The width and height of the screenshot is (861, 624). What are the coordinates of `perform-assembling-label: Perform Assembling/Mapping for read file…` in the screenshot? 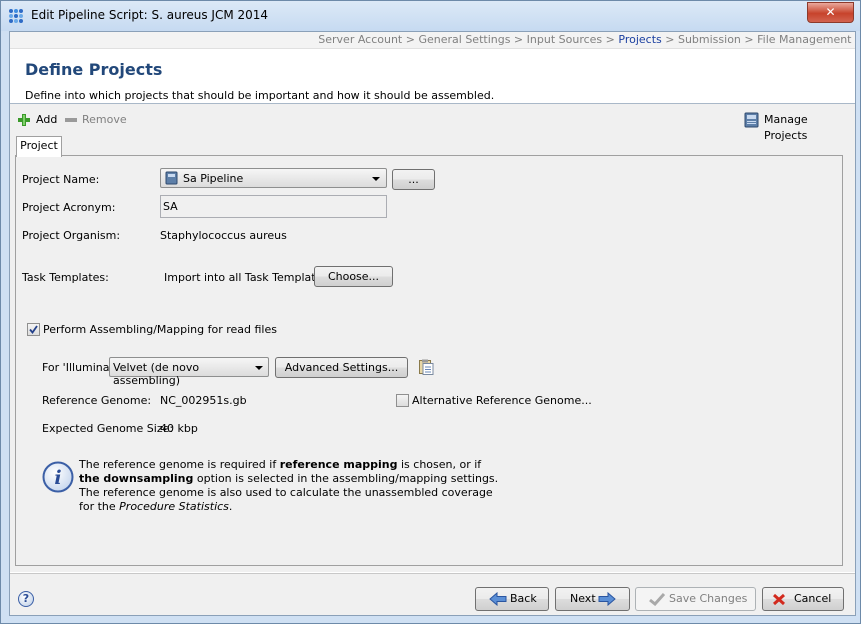 It's located at (160, 329).